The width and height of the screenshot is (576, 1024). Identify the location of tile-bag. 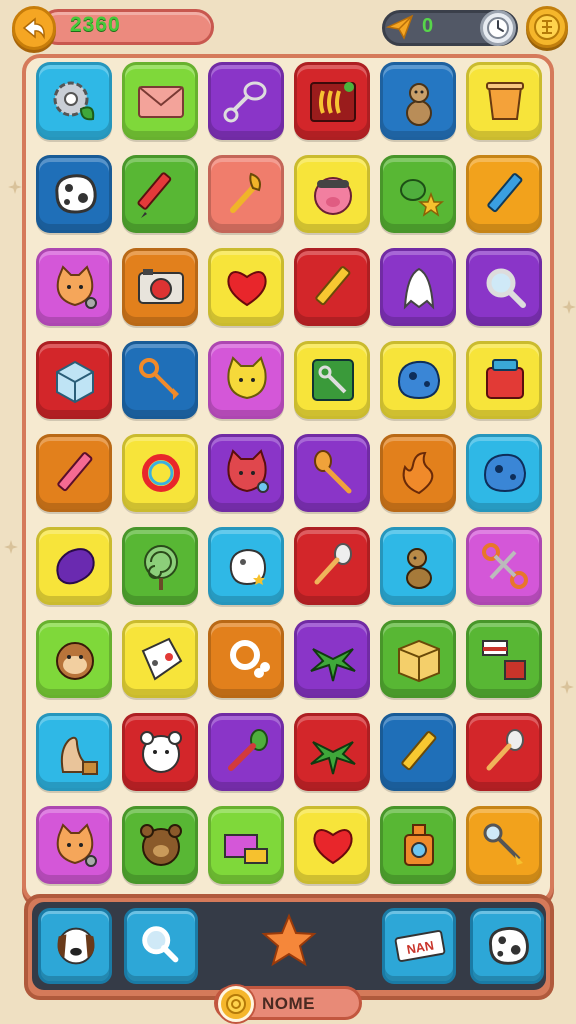
(504, 380).